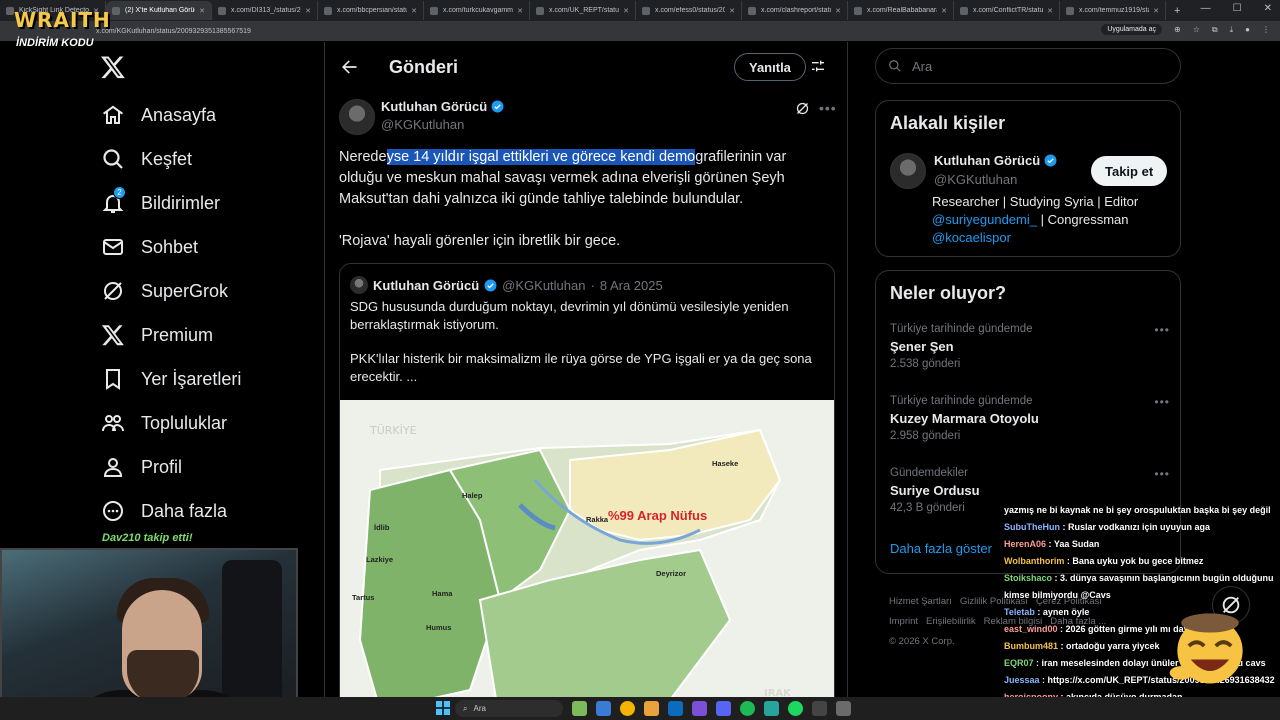 This screenshot has width=1280, height=720. Describe the element at coordinates (1022, 680) in the screenshot. I see `chat-username: Juessaa` at that location.